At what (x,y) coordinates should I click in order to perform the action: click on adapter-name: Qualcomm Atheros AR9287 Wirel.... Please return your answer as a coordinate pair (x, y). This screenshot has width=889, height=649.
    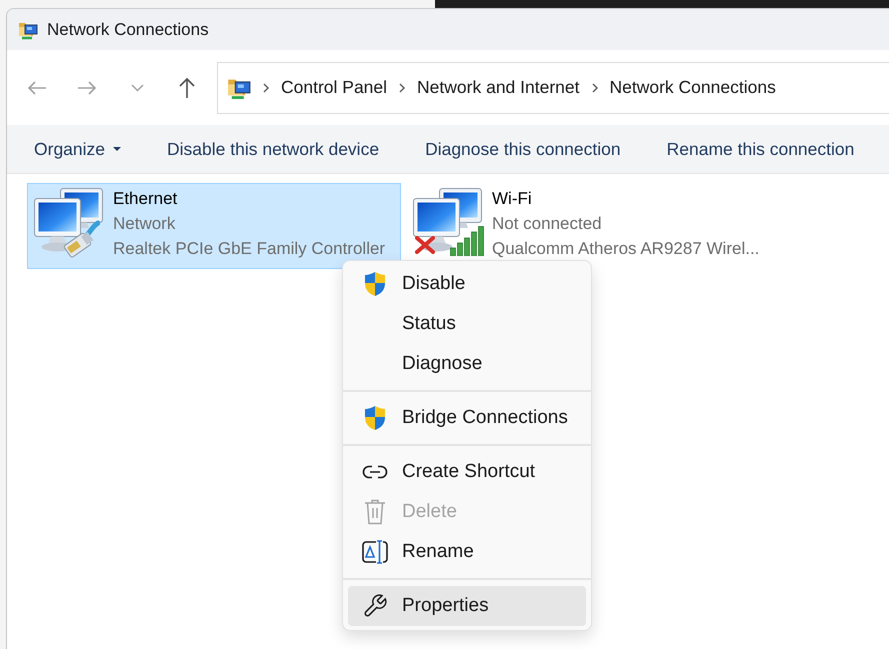
    Looking at the image, I should click on (626, 249).